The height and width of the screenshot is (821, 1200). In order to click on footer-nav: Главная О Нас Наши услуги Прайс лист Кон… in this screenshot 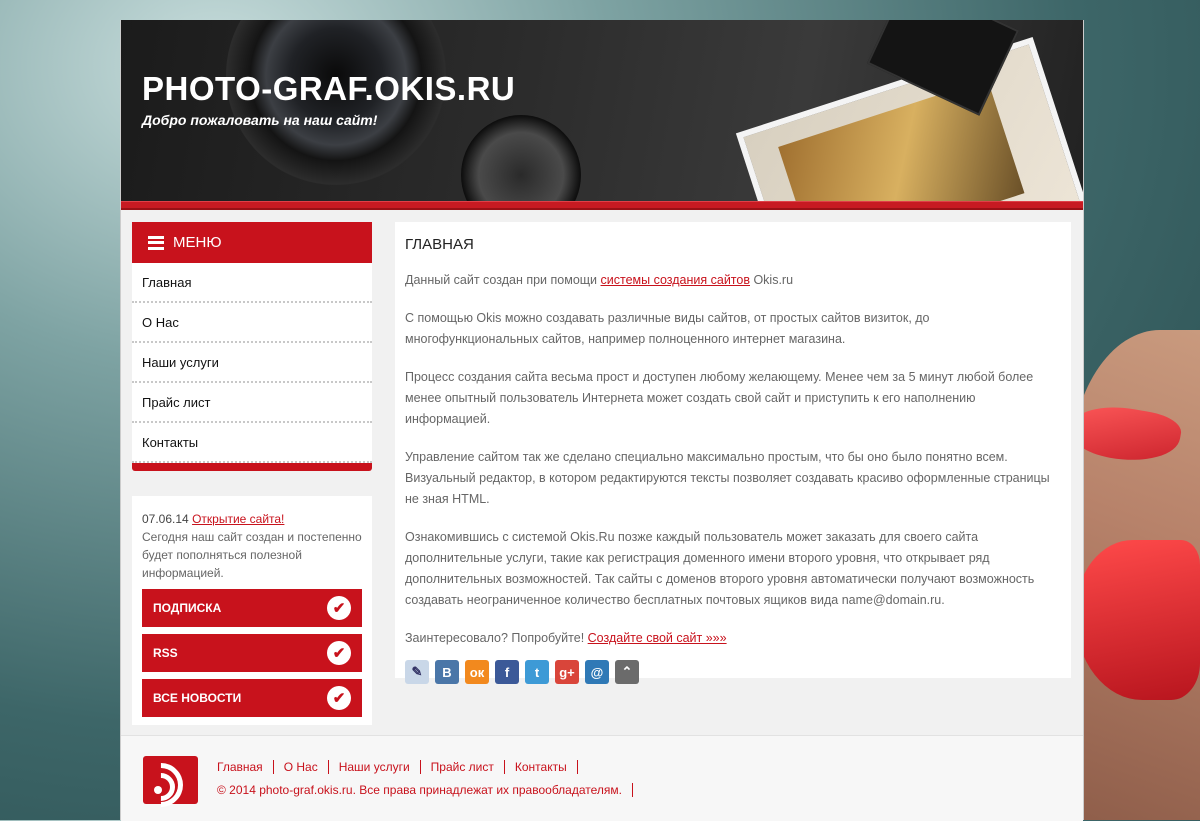, I will do `click(397, 767)`.